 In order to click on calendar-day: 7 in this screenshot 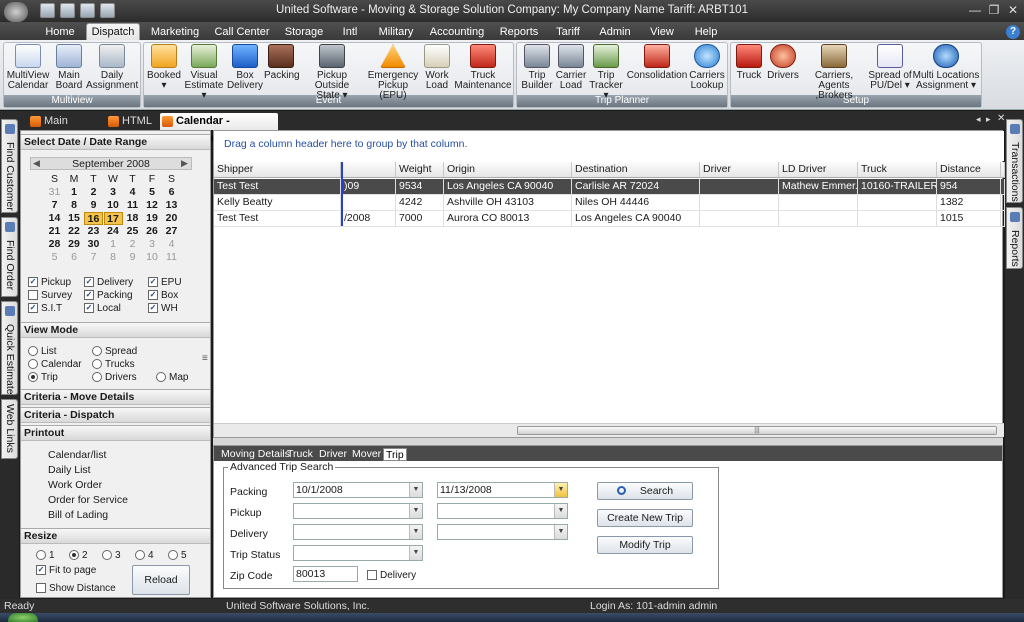, I will do `click(93, 257)`.